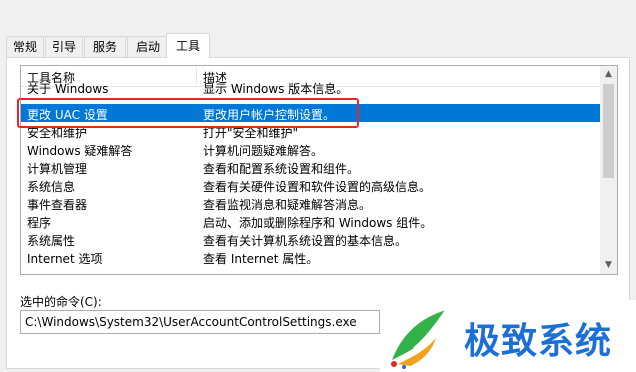 The image size is (636, 372). What do you see at coordinates (318, 223) in the screenshot?
I see `tool-description: 启动、添加或删除程序和 Windows 组件。` at bounding box center [318, 223].